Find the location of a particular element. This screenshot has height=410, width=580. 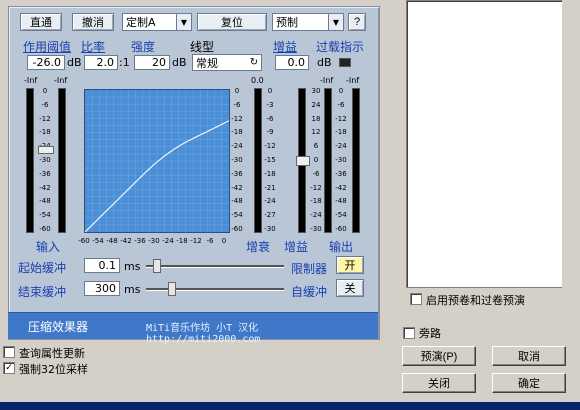

overload-label: 过载指示 is located at coordinates (340, 47).